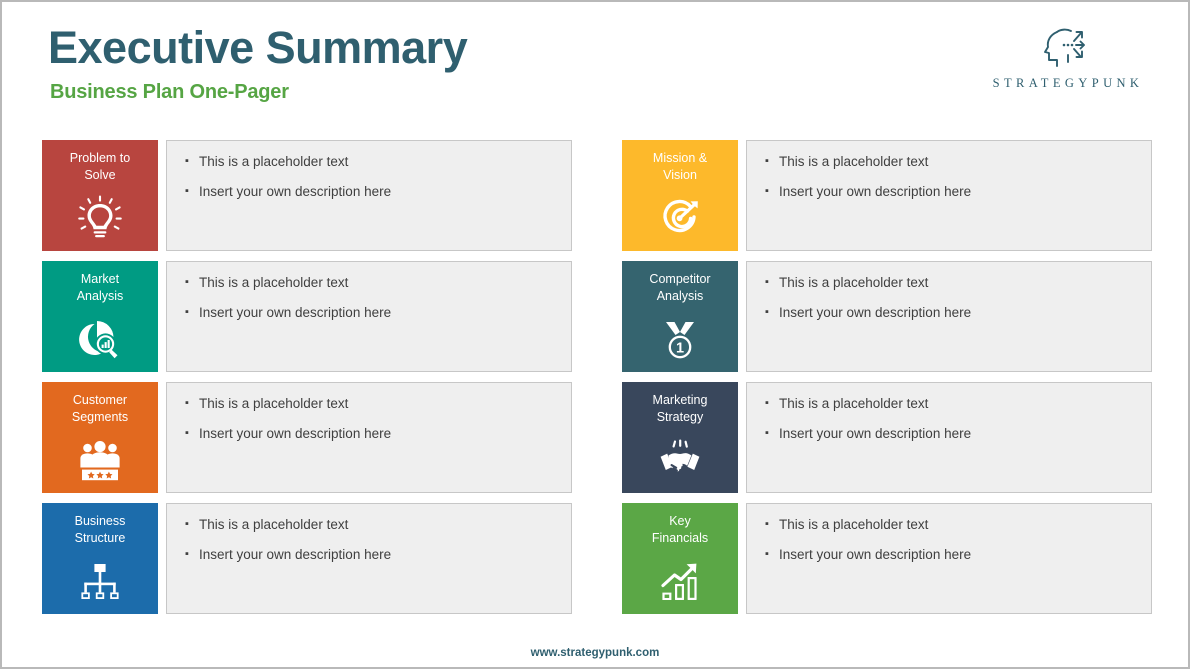 This screenshot has height=669, width=1190. I want to click on medal-ribbon-one-icon: 1, so click(680, 339).